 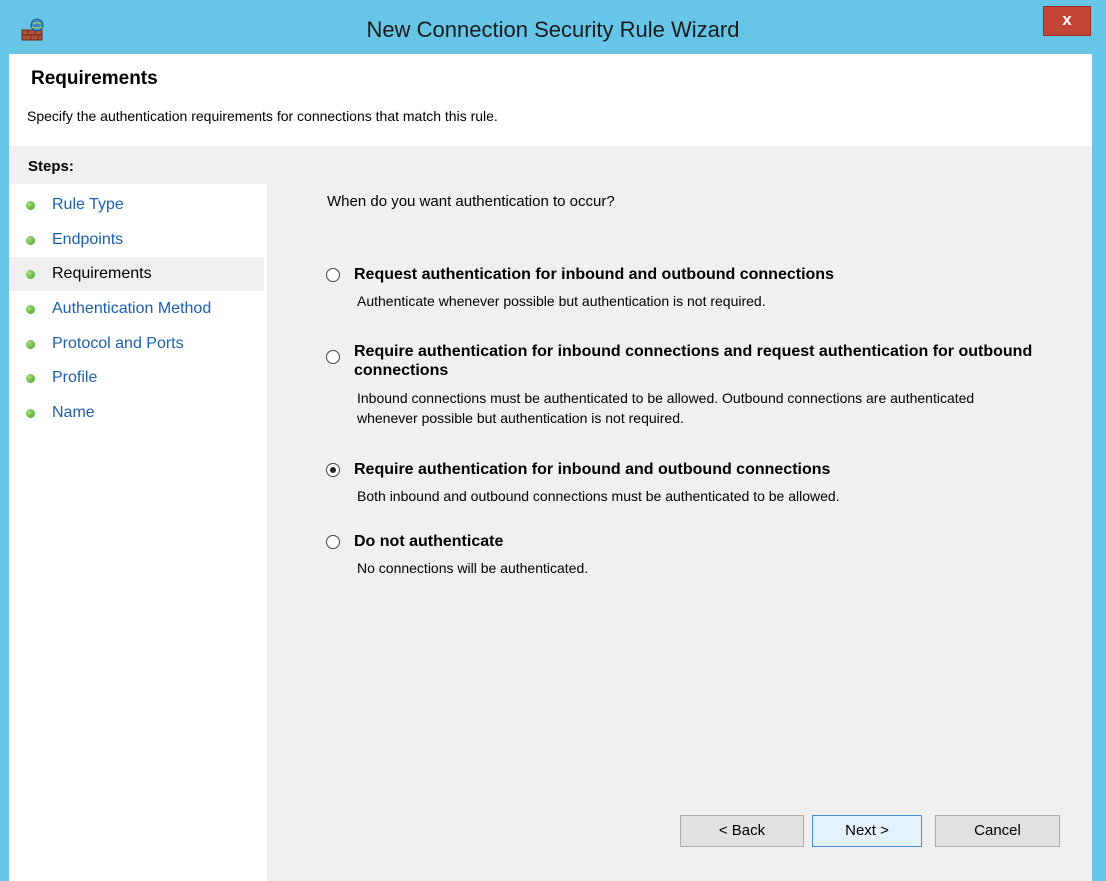 What do you see at coordinates (997, 831) in the screenshot?
I see `cancel-button: Cancel` at bounding box center [997, 831].